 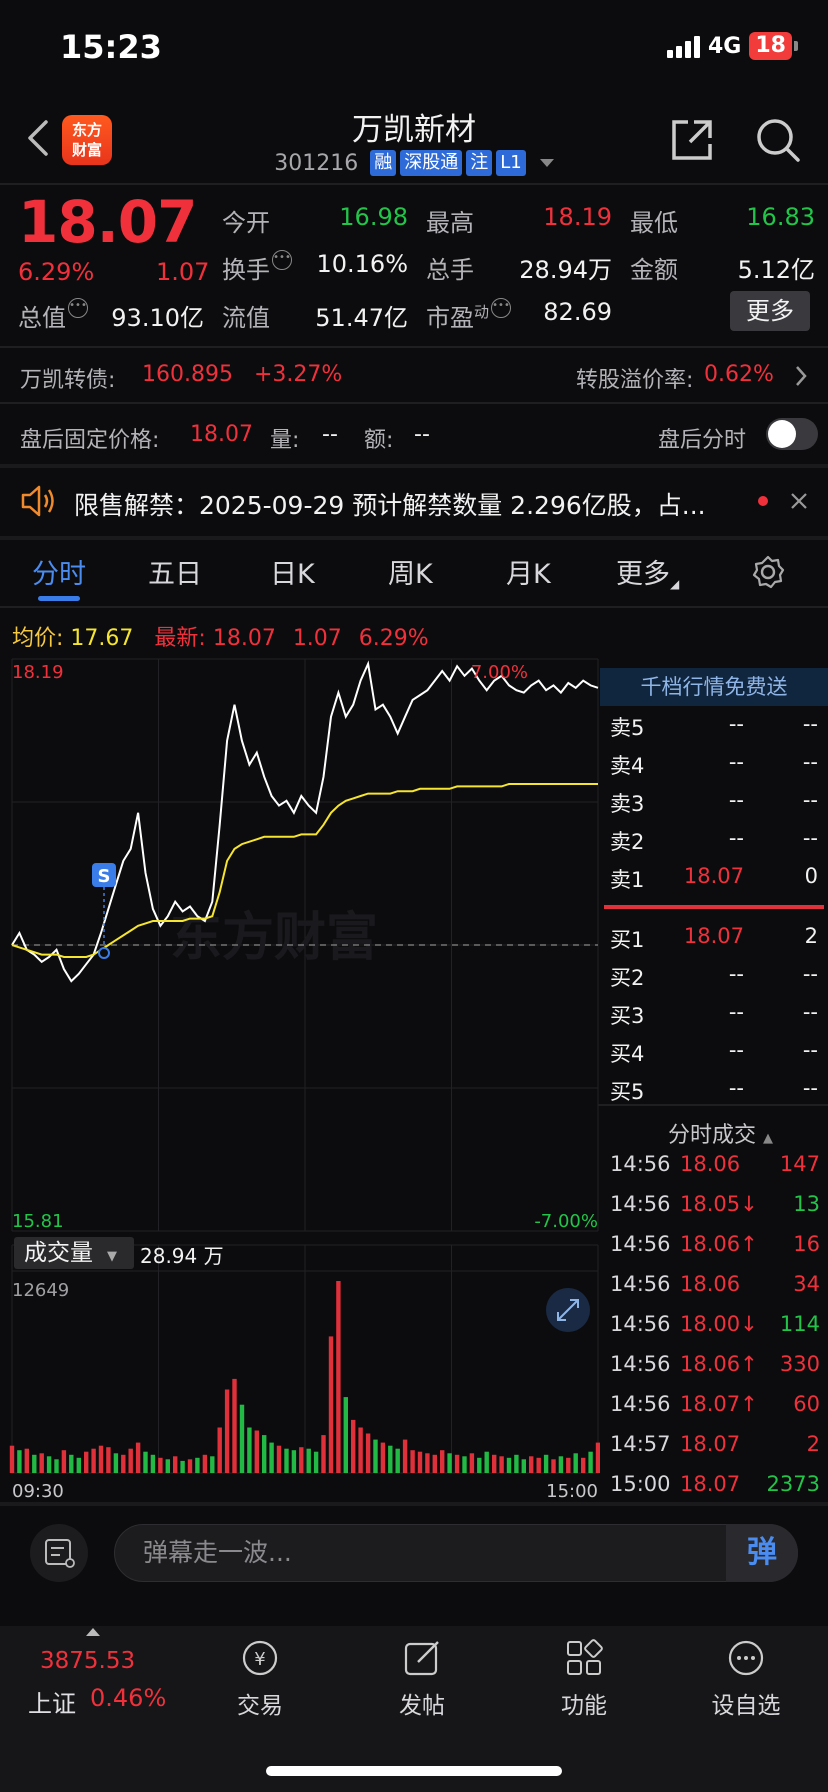 What do you see at coordinates (431, 163) in the screenshot?
I see `tag-connect: 深股通` at bounding box center [431, 163].